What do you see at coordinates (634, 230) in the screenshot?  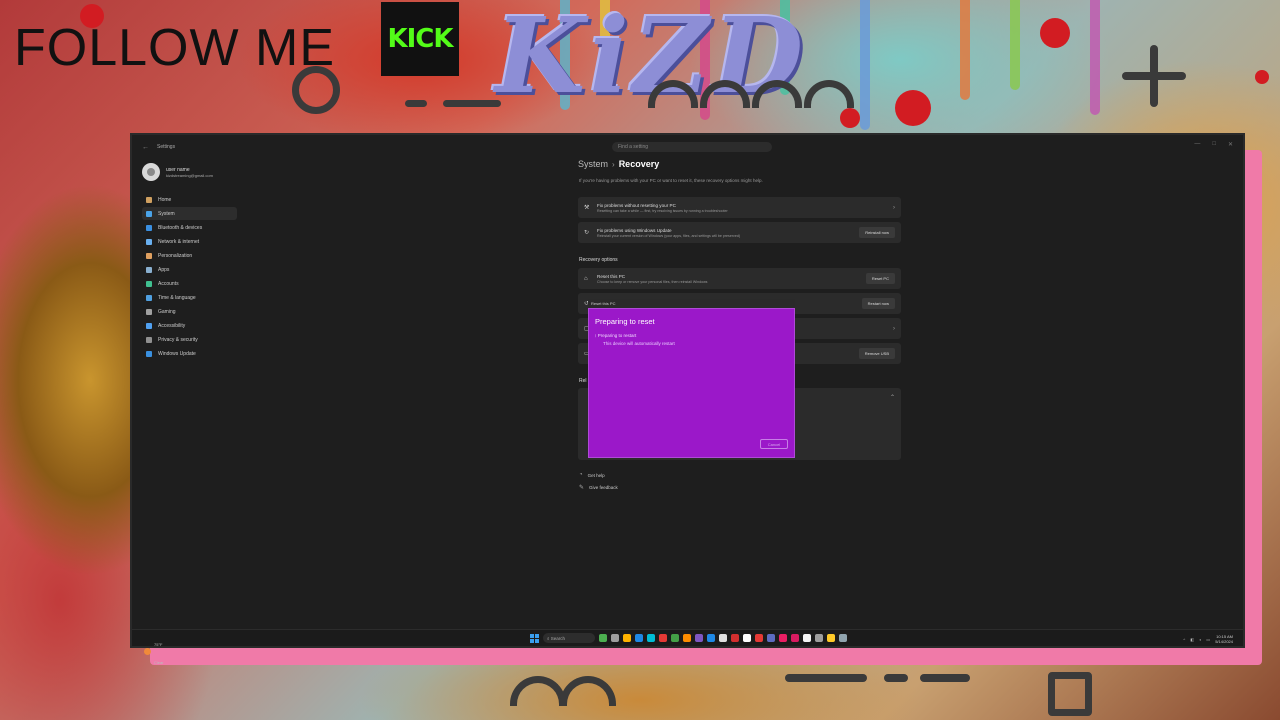 I see `card-title: Fix problems using Windows Update` at bounding box center [634, 230].